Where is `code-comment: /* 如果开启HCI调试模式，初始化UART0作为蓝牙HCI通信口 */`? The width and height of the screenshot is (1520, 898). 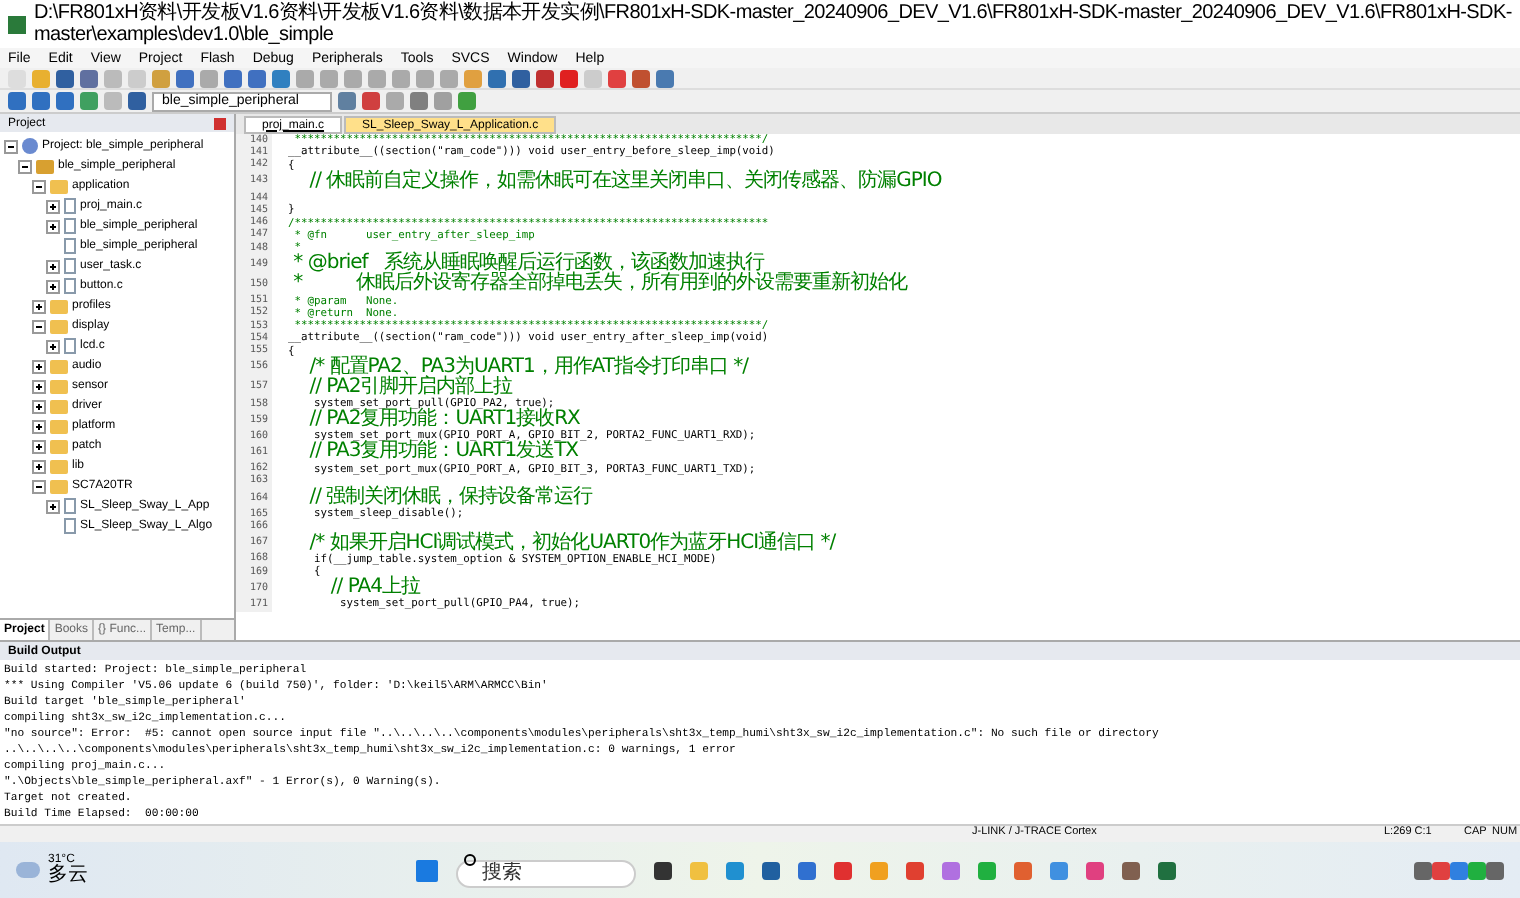 code-comment: /* 如果开启HCI调试模式，初始化UART0作为蓝牙HCI通信口 */ is located at coordinates (571, 543).